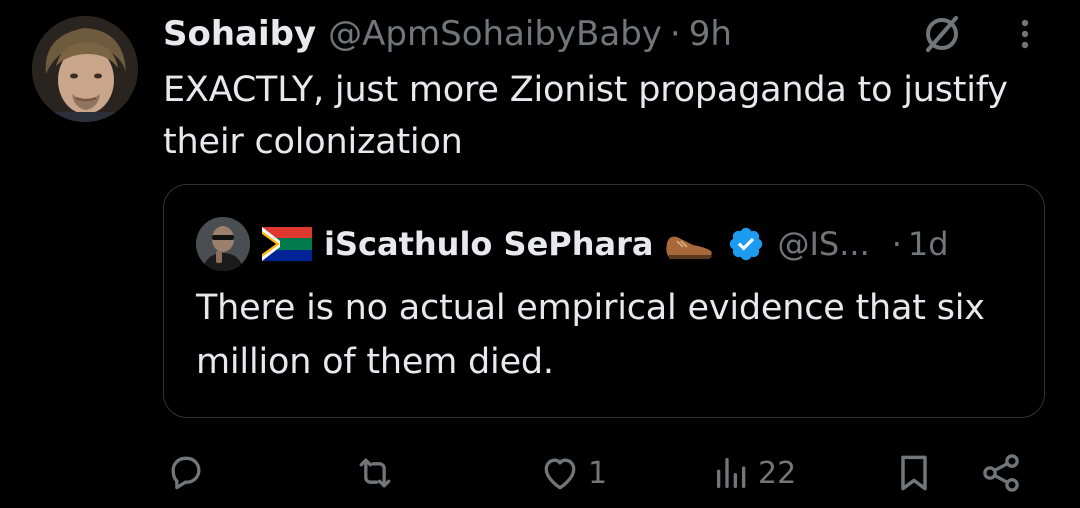 Image resolution: width=1080 pixels, height=508 pixels. I want to click on quoted-author-avatar, so click(223, 244).